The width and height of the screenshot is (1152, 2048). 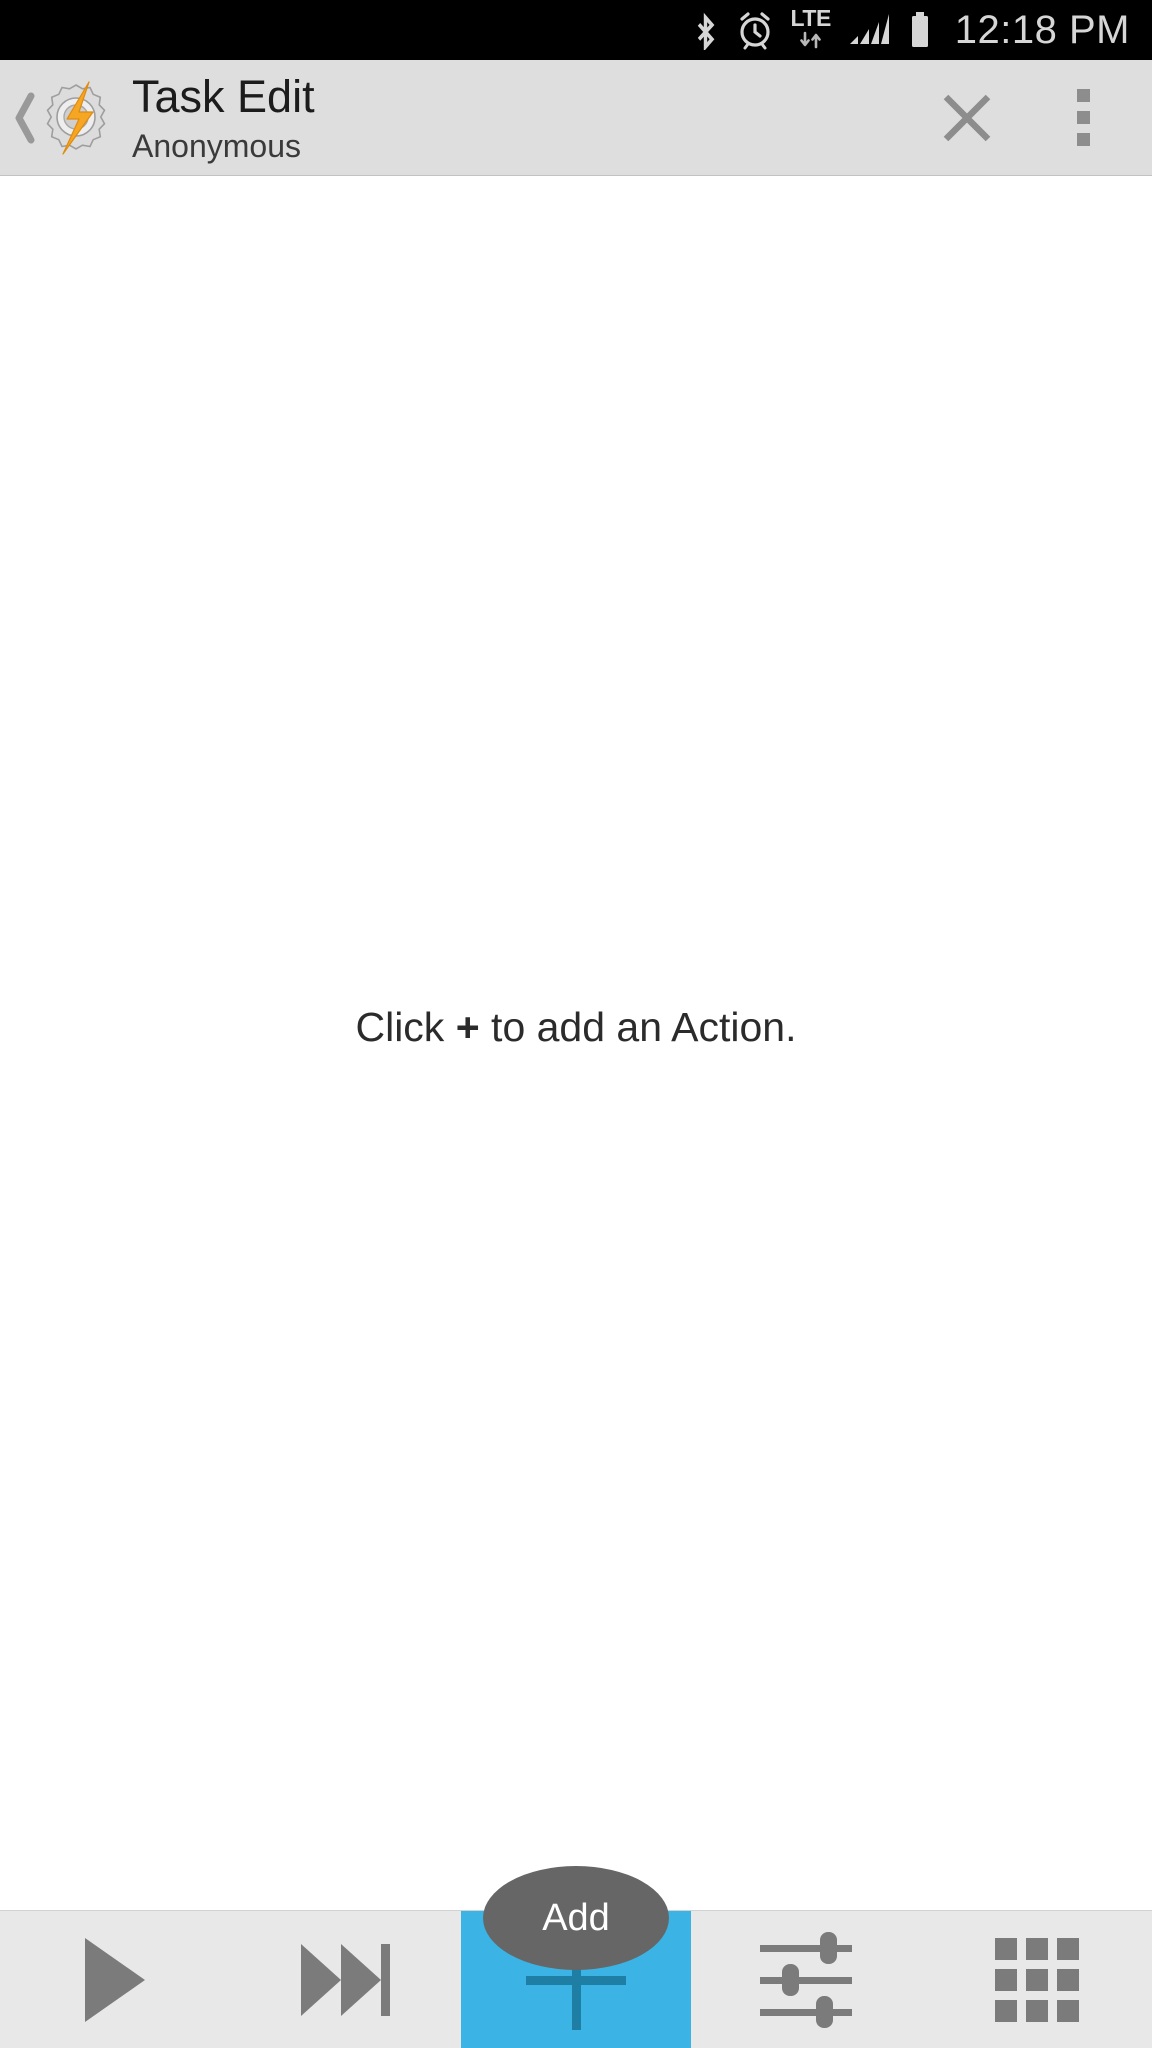 I want to click on header-title-block: Task Edit Anonymous, so click(x=532, y=118).